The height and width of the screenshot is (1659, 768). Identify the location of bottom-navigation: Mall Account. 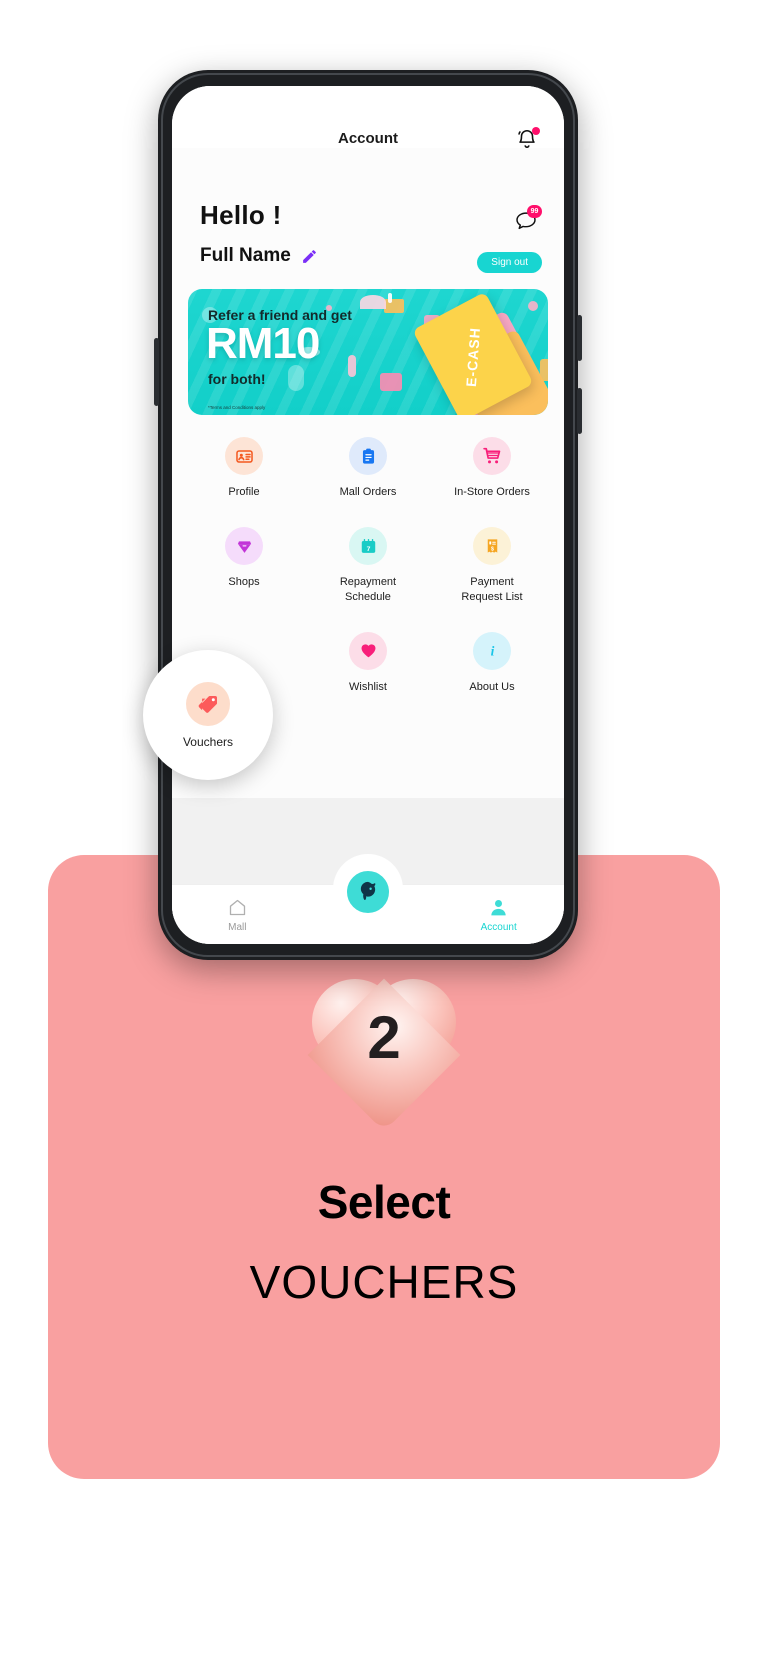
(368, 899).